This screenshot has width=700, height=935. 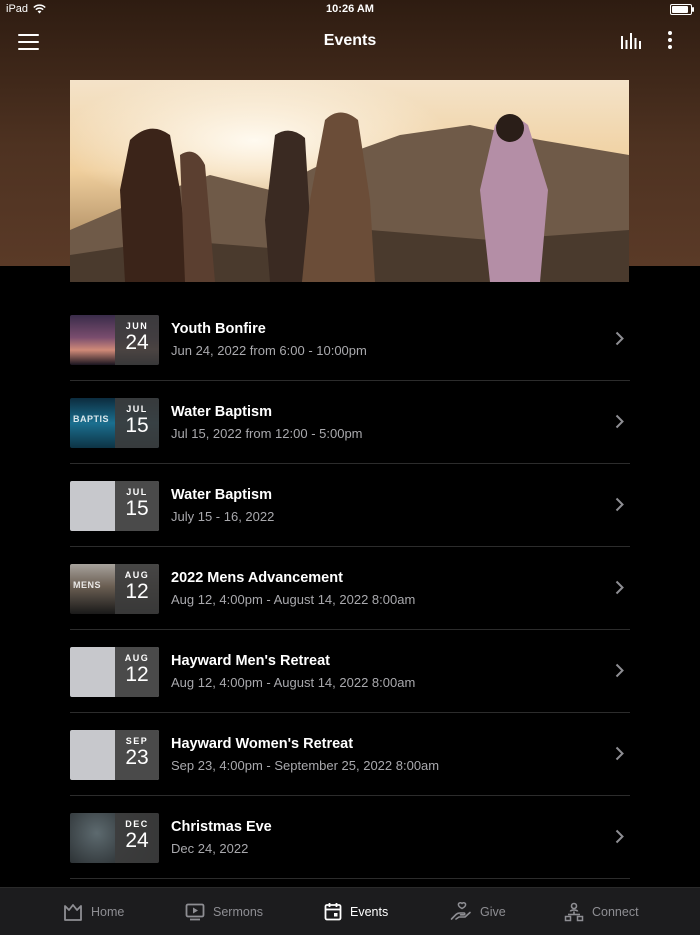 I want to click on date-badge: JUN 24, so click(x=137, y=340).